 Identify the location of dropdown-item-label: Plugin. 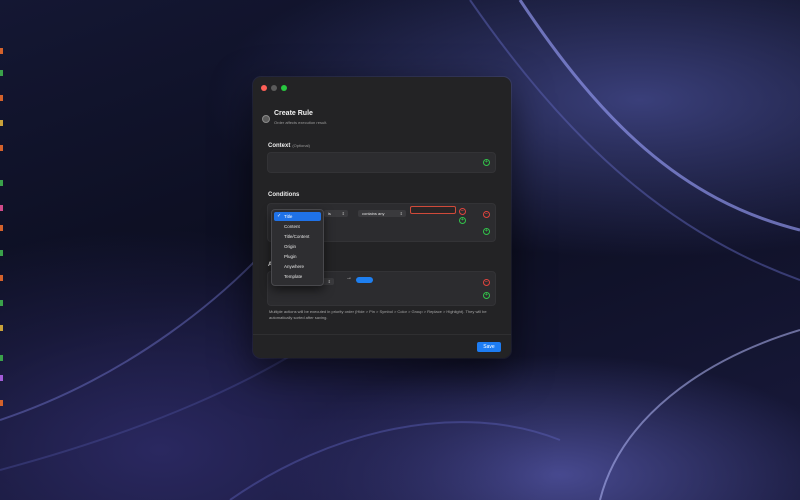
(290, 256).